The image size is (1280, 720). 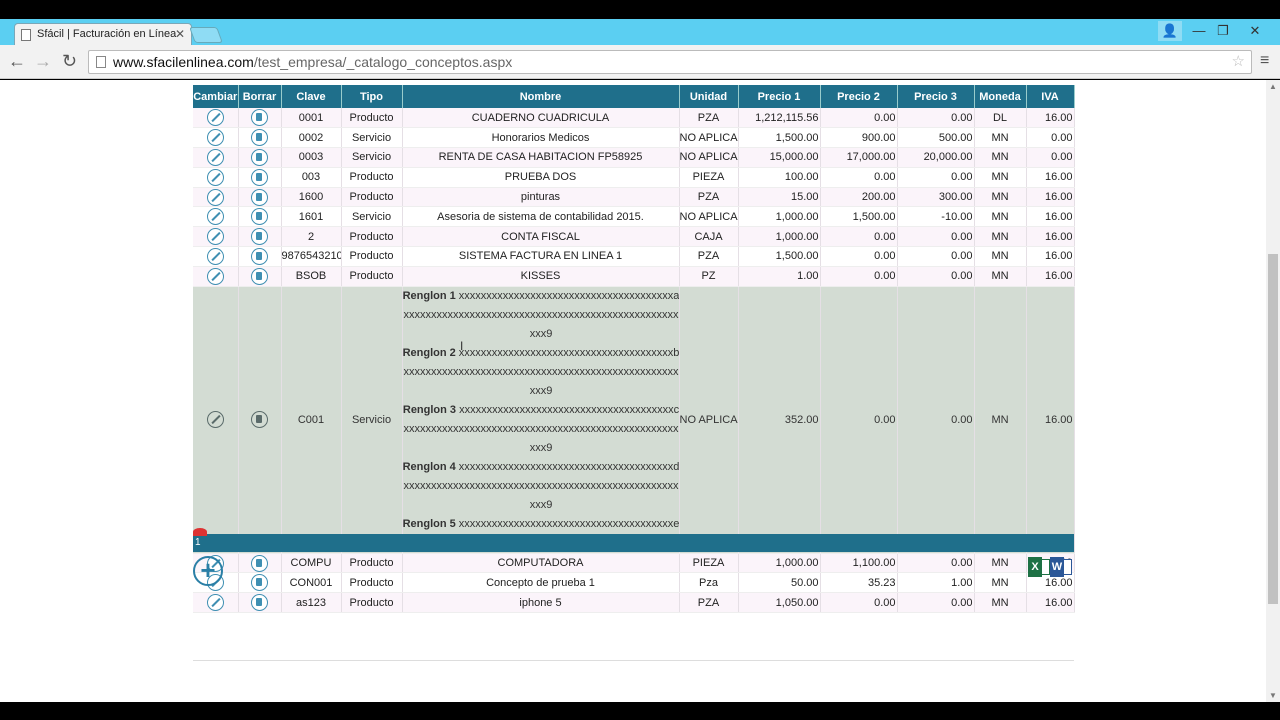 I want to click on precio1-cell: 15.00, so click(x=779, y=197).